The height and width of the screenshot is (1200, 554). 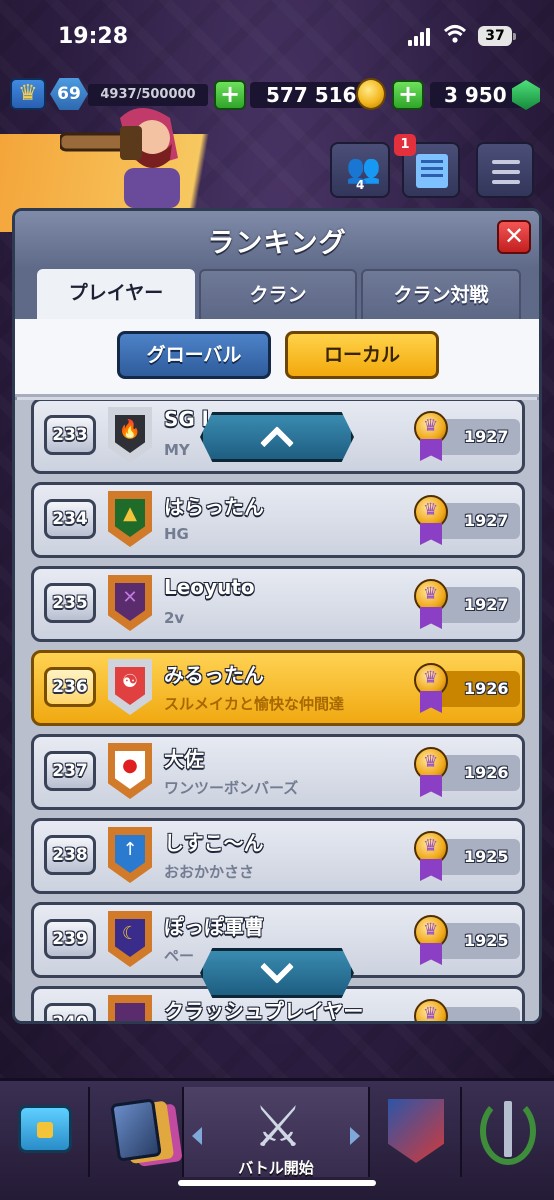 I want to click on menu-icon, so click(x=506, y=162).